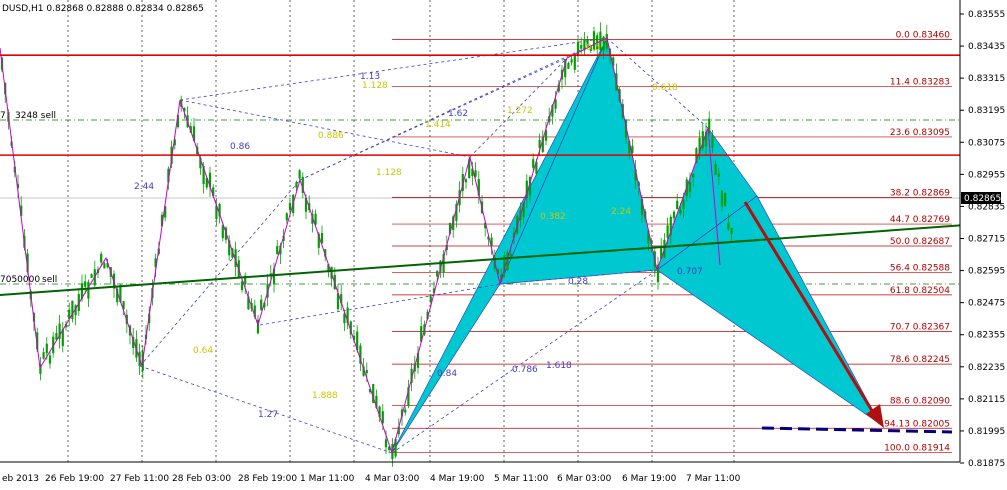 The image size is (1007, 490). What do you see at coordinates (593, 48) in the screenshot?
I see `ratio-label: 0.5` at bounding box center [593, 48].